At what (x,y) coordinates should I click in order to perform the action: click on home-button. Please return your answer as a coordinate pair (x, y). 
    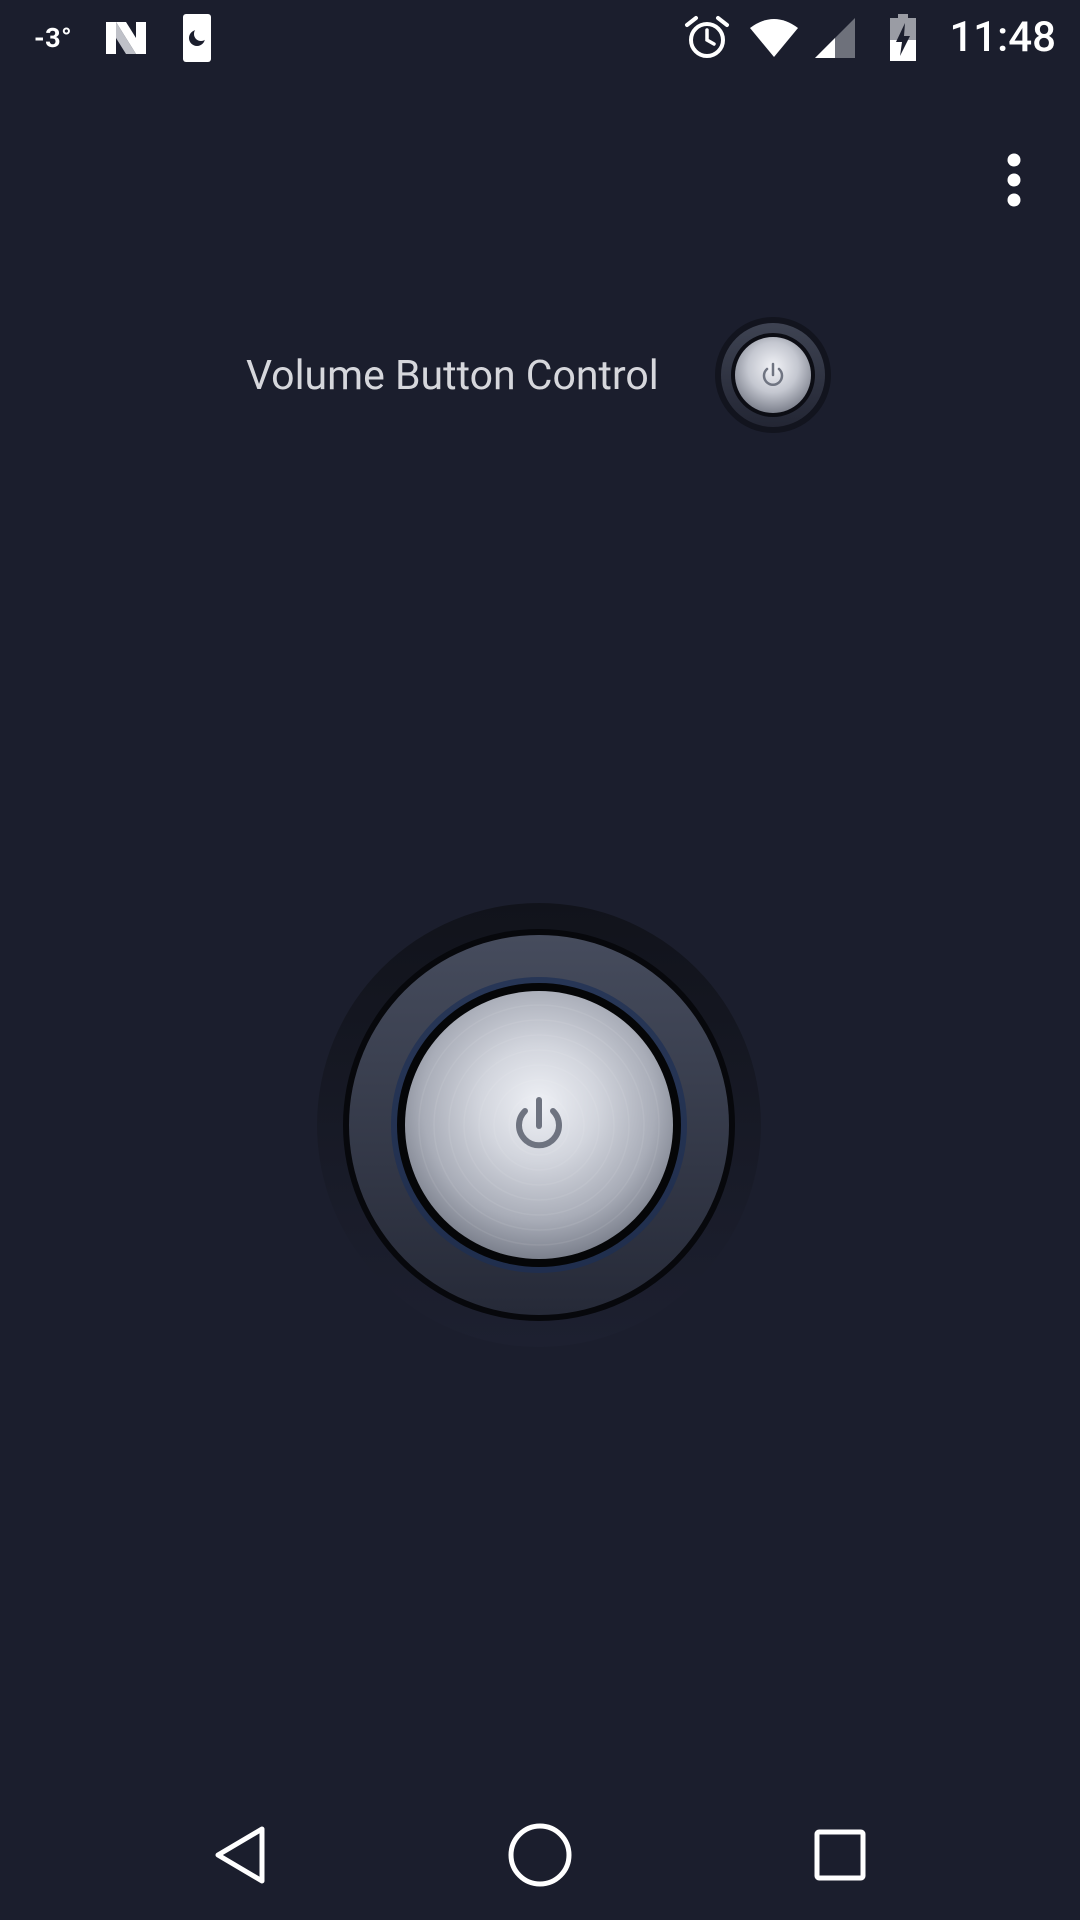
    Looking at the image, I should click on (540, 1855).